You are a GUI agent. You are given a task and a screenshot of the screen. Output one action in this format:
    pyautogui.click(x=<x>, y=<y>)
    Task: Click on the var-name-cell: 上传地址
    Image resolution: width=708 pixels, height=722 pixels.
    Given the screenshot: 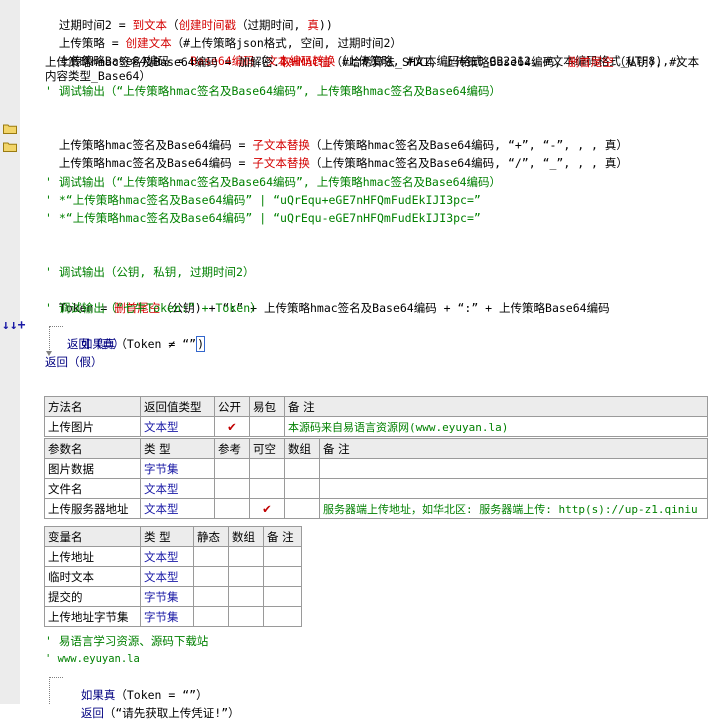 What is the action you would take?
    pyautogui.click(x=92, y=556)
    